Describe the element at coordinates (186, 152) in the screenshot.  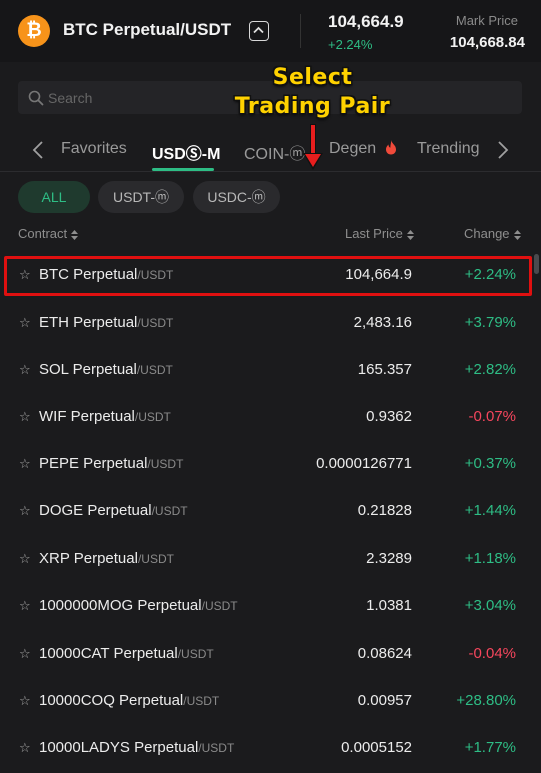
I see `tab-usds-m: USDⓈ-M` at that location.